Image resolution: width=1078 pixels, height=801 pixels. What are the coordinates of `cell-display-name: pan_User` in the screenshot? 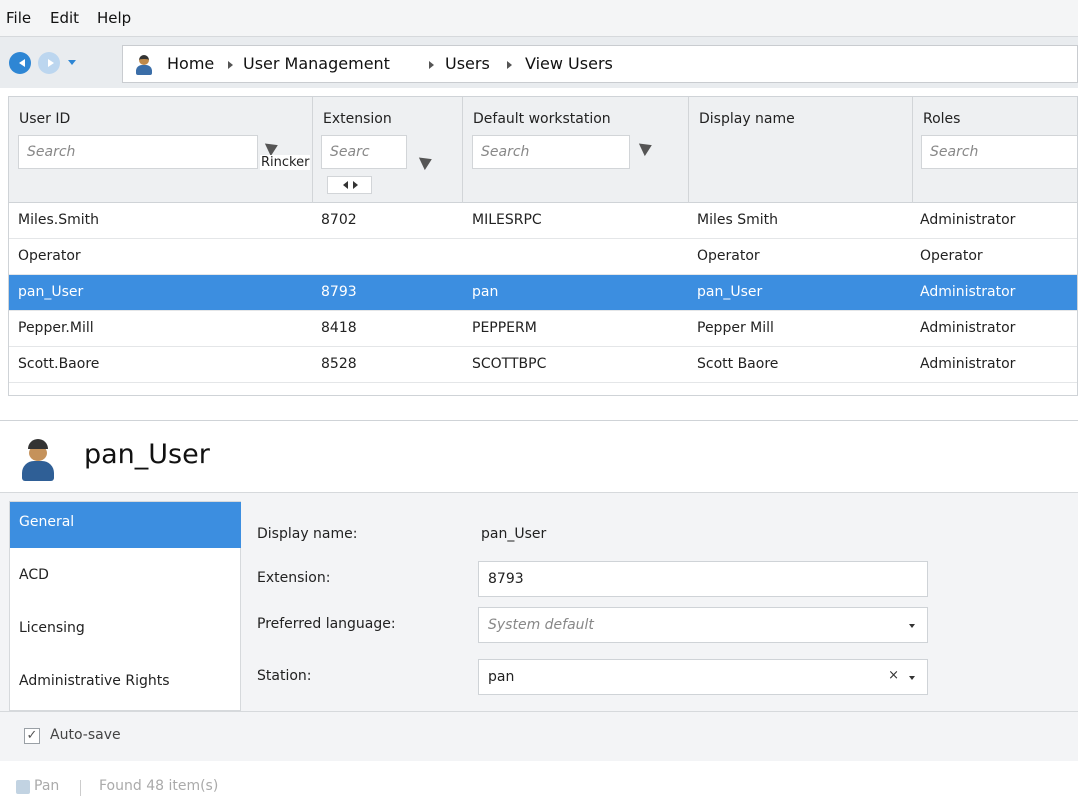 It's located at (730, 292).